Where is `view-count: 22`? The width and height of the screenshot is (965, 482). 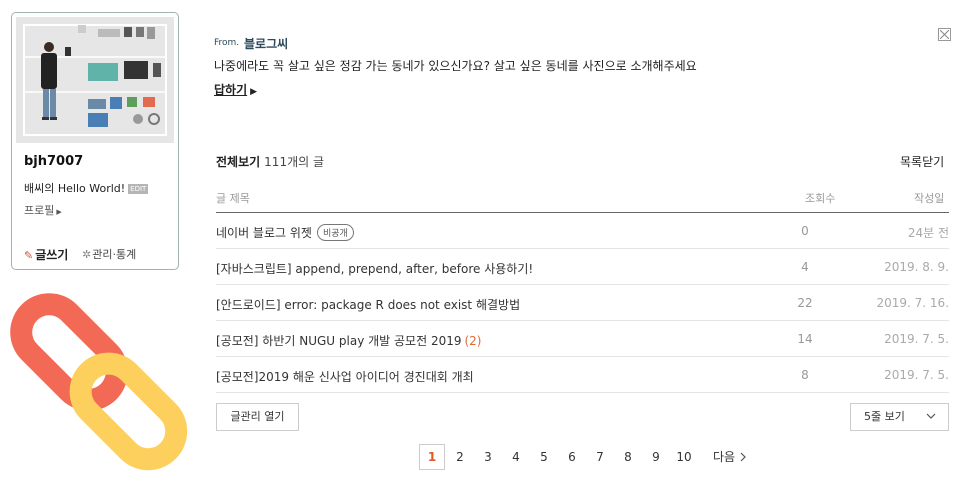
view-count: 22 is located at coordinates (805, 303).